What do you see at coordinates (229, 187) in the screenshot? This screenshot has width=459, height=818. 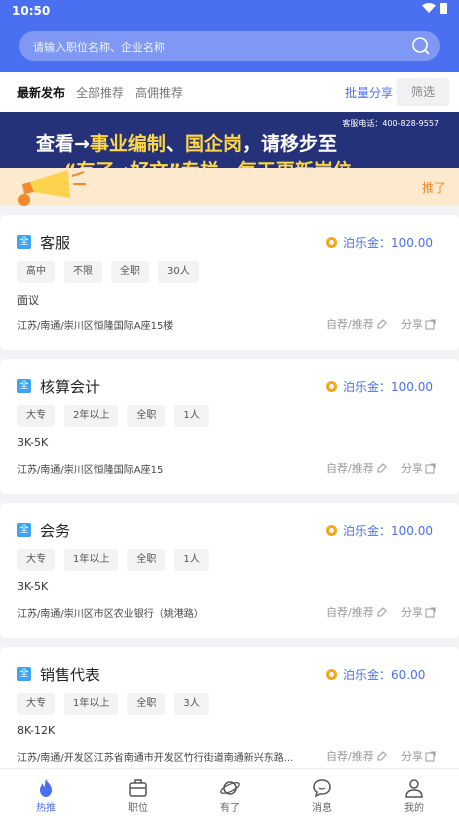 I see `notice-bar: 推了` at bounding box center [229, 187].